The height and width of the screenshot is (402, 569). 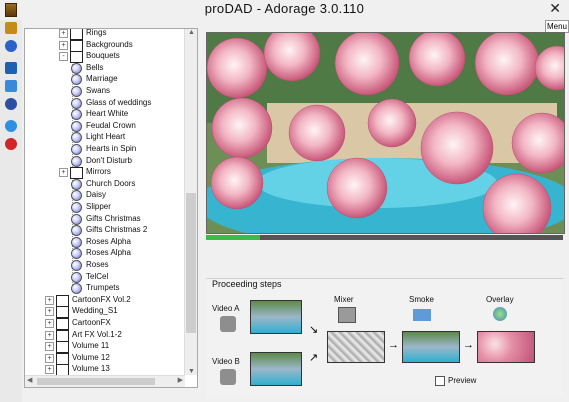 What do you see at coordinates (98, 206) in the screenshot?
I see `tree-item-label: Slipper` at bounding box center [98, 206].